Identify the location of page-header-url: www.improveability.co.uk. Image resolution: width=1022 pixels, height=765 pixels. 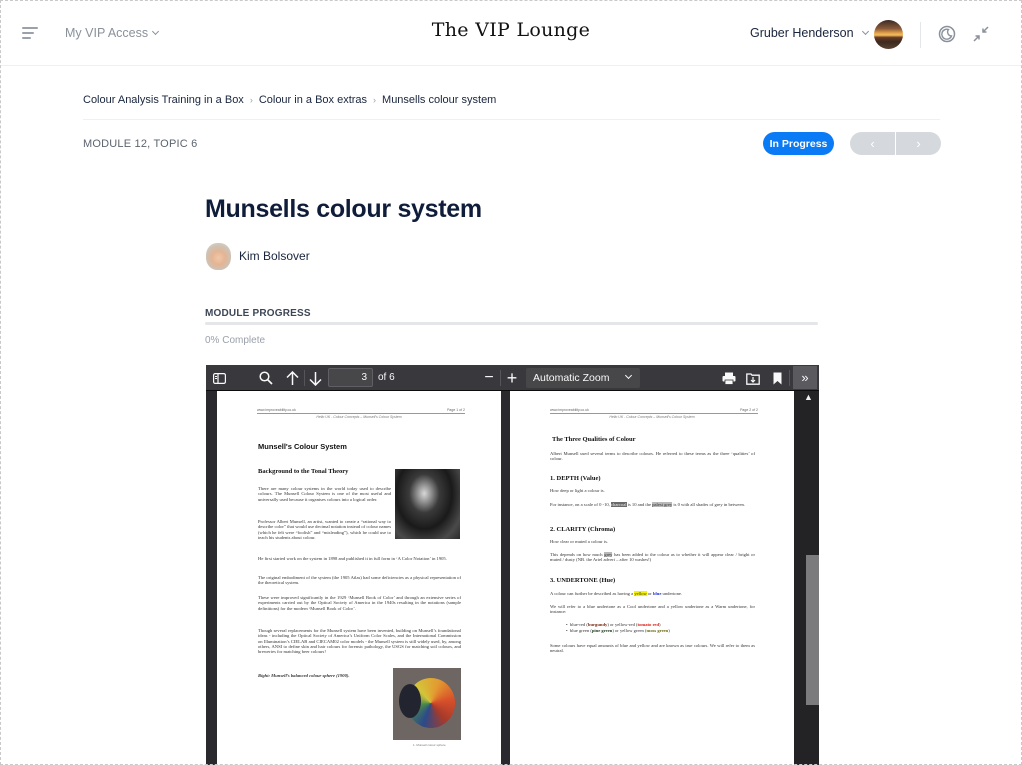
(569, 410).